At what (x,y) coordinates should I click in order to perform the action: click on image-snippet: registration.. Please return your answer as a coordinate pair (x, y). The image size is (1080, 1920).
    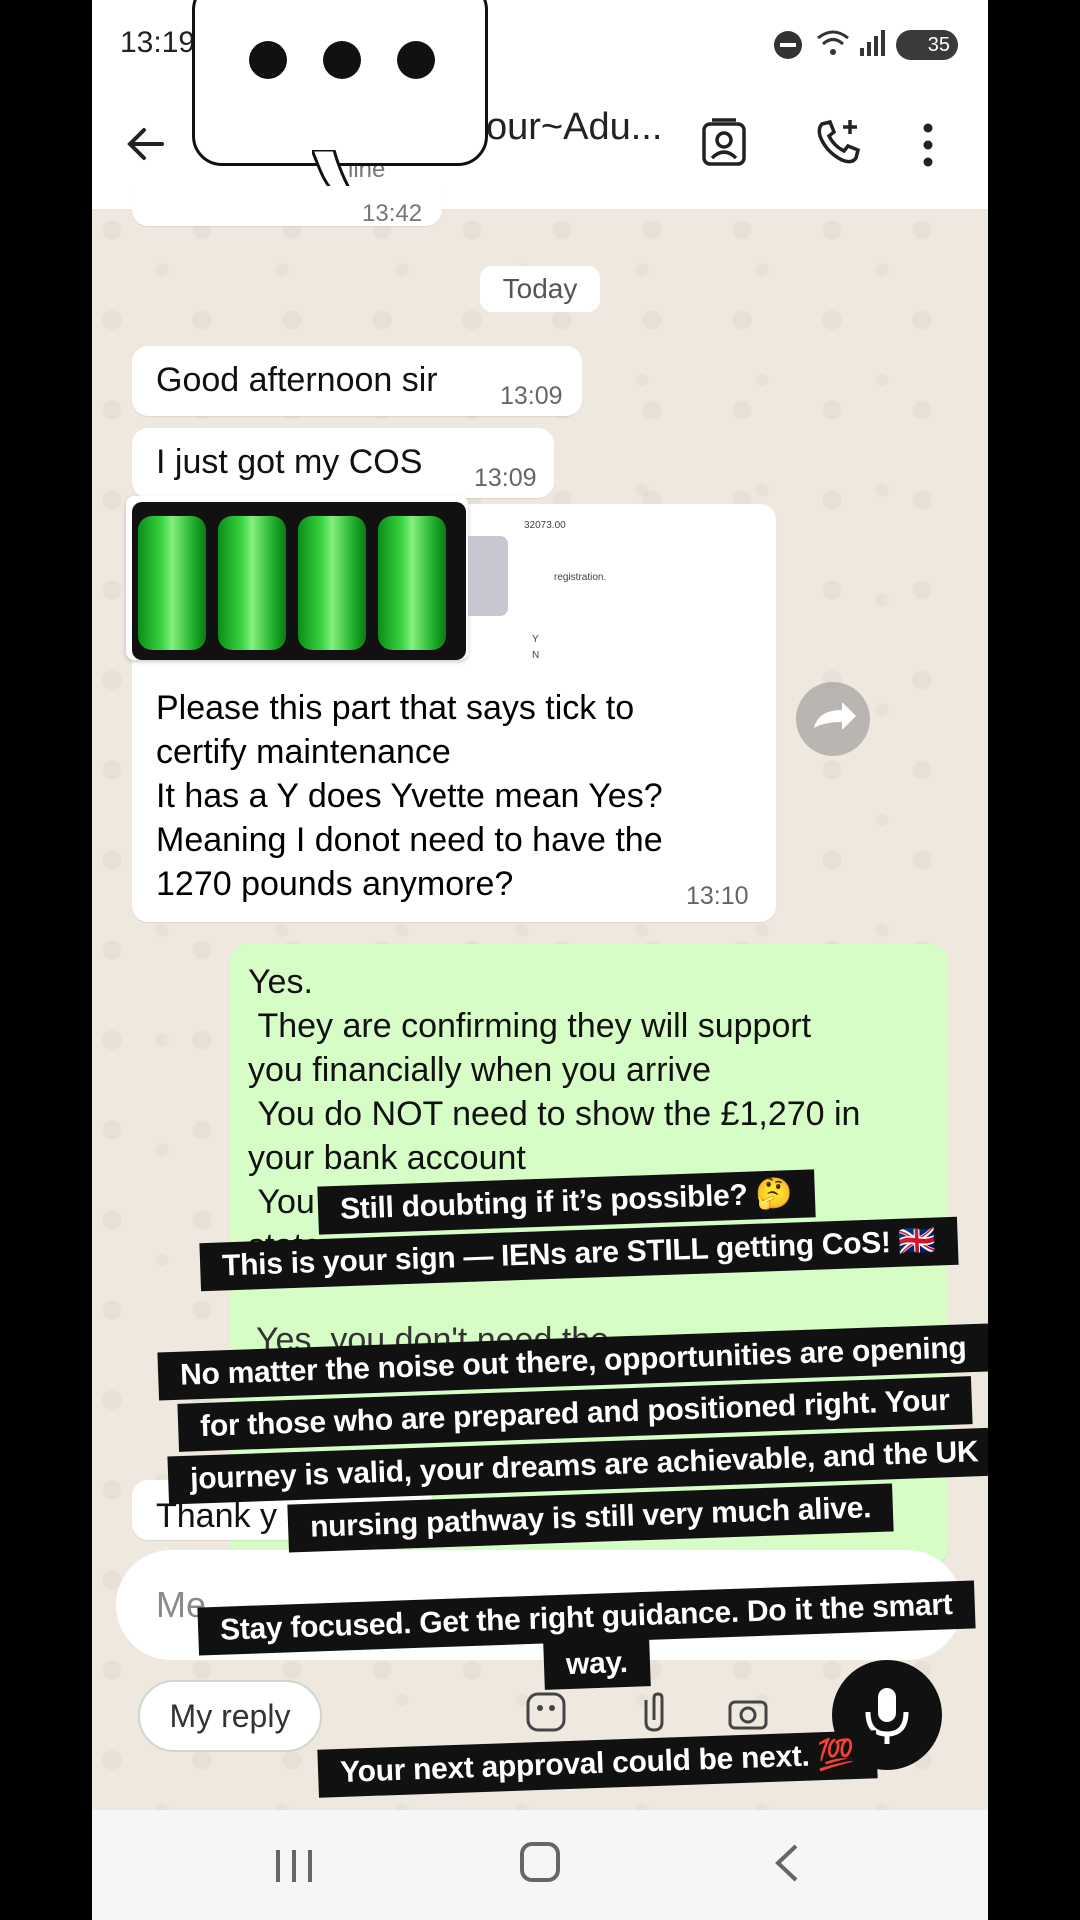
    Looking at the image, I should click on (580, 577).